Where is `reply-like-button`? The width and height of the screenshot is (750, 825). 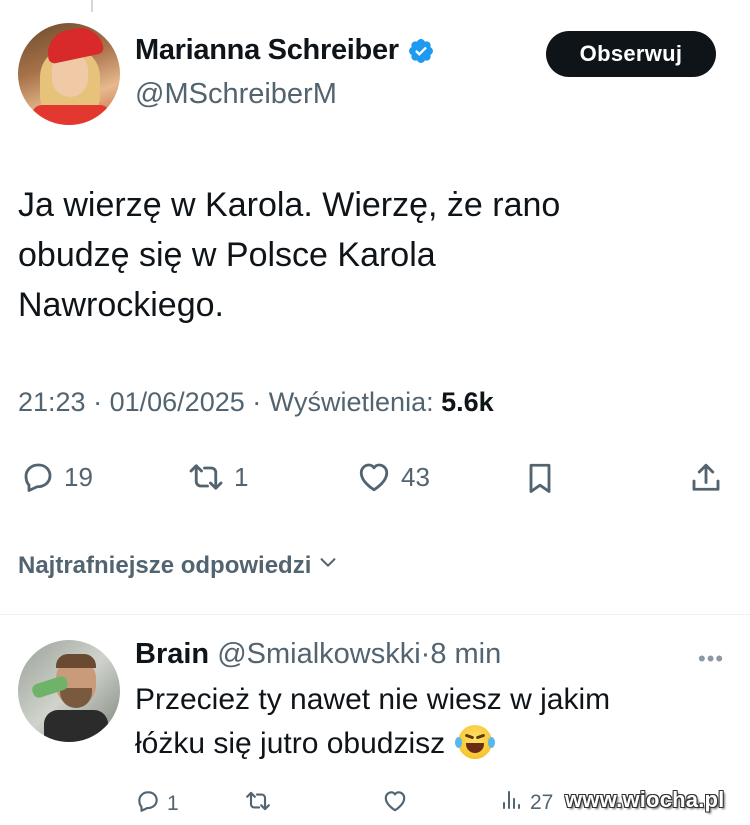
reply-like-button is located at coordinates (395, 804).